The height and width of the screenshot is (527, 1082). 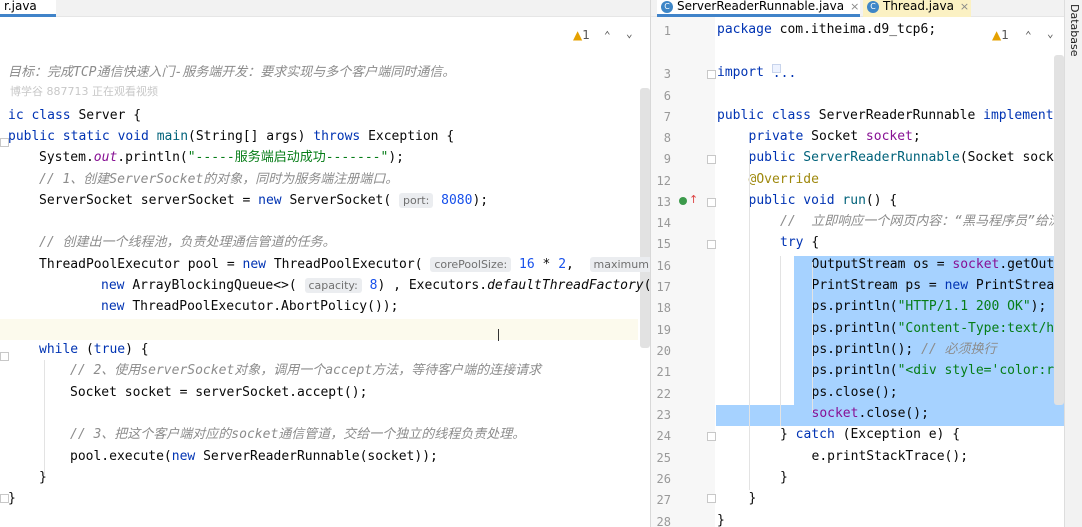 I want to click on code-token: 目标：完成TCP通信快速入门-服务端开发：要求实现与多个客户端同时通信。, so click(x=232, y=72).